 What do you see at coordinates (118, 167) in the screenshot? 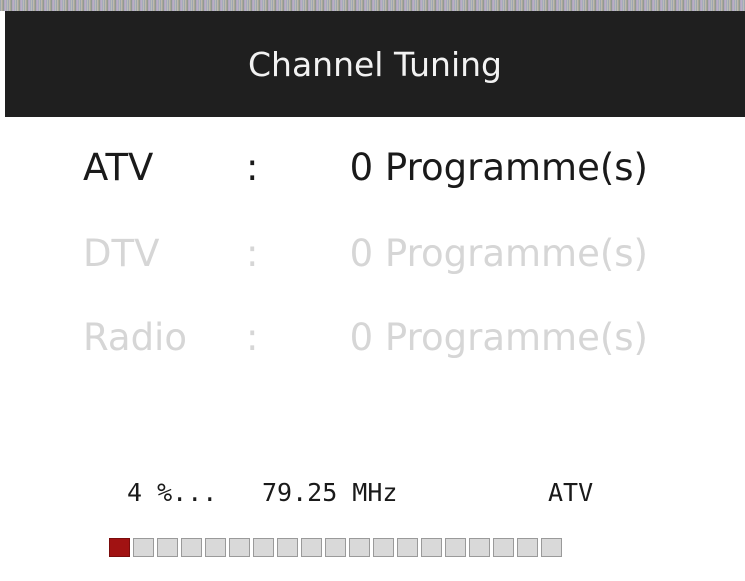
I see `row-atv-label: ATV` at bounding box center [118, 167].